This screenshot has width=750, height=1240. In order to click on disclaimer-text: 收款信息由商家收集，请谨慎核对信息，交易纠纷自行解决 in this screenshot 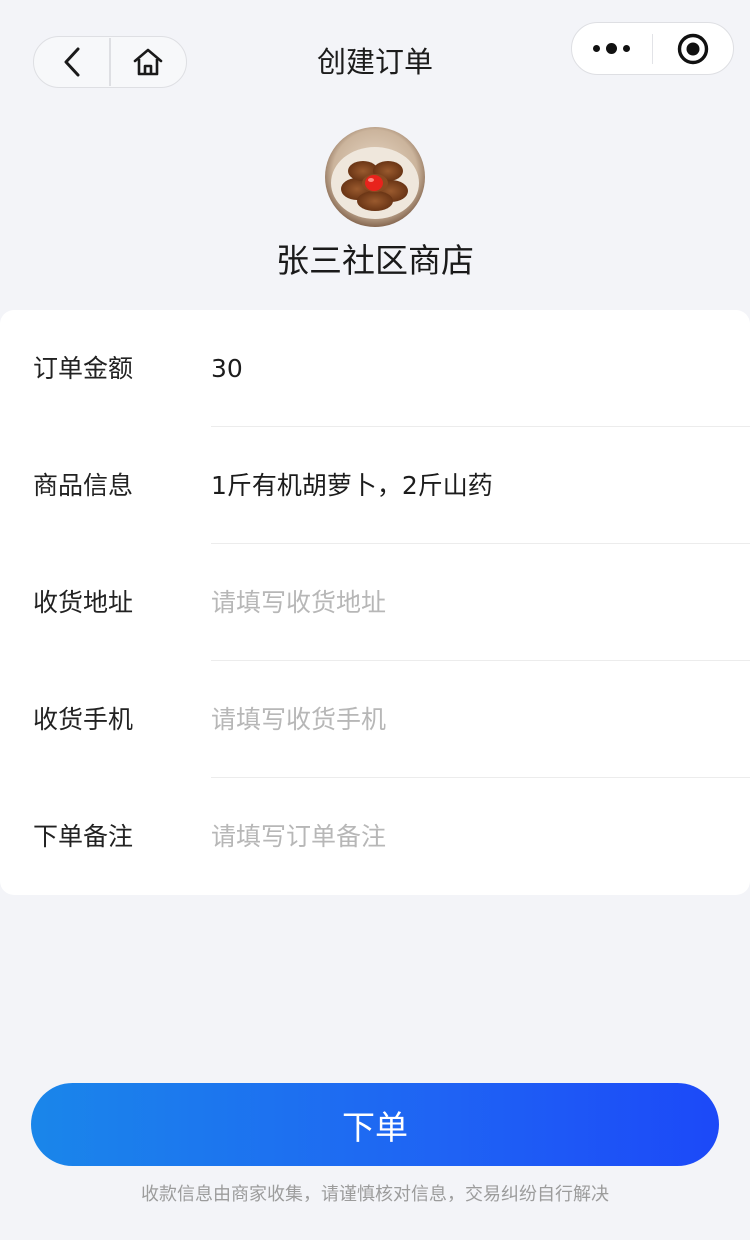, I will do `click(375, 1194)`.